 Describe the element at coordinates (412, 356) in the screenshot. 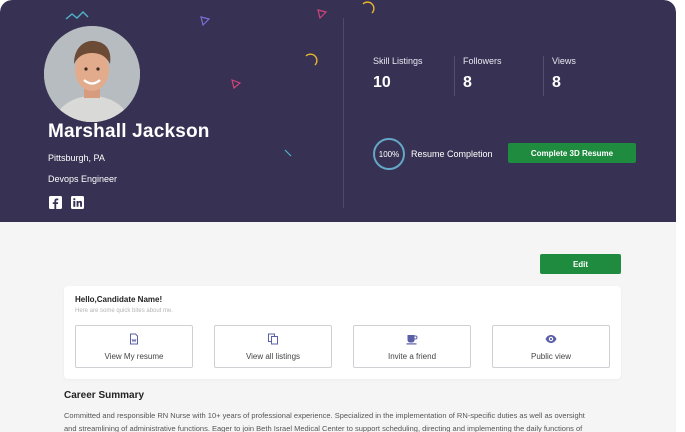

I see `tile-label: Invite a friend` at that location.